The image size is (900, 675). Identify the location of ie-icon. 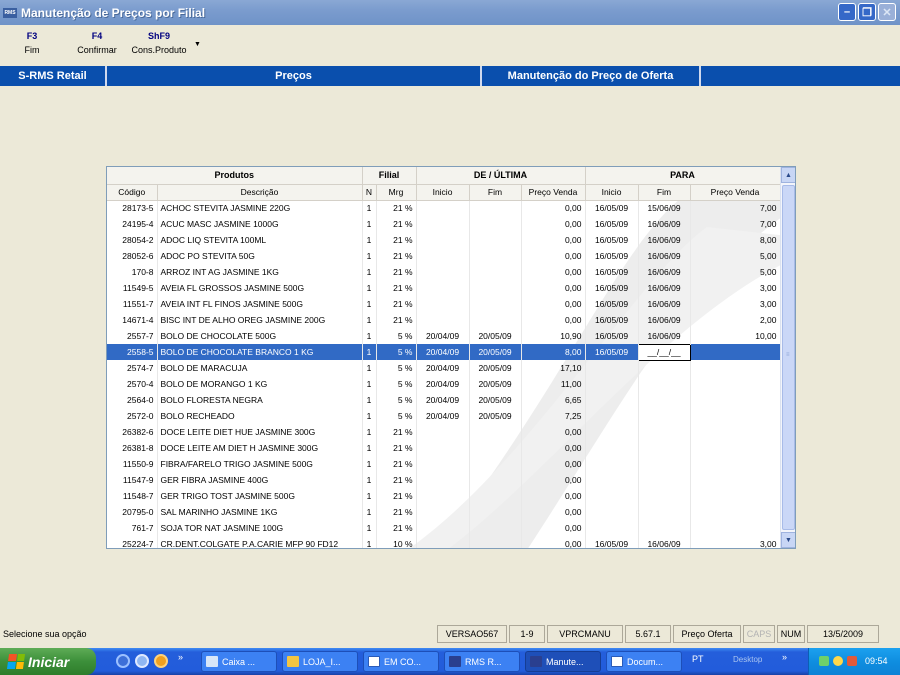
(123, 661).